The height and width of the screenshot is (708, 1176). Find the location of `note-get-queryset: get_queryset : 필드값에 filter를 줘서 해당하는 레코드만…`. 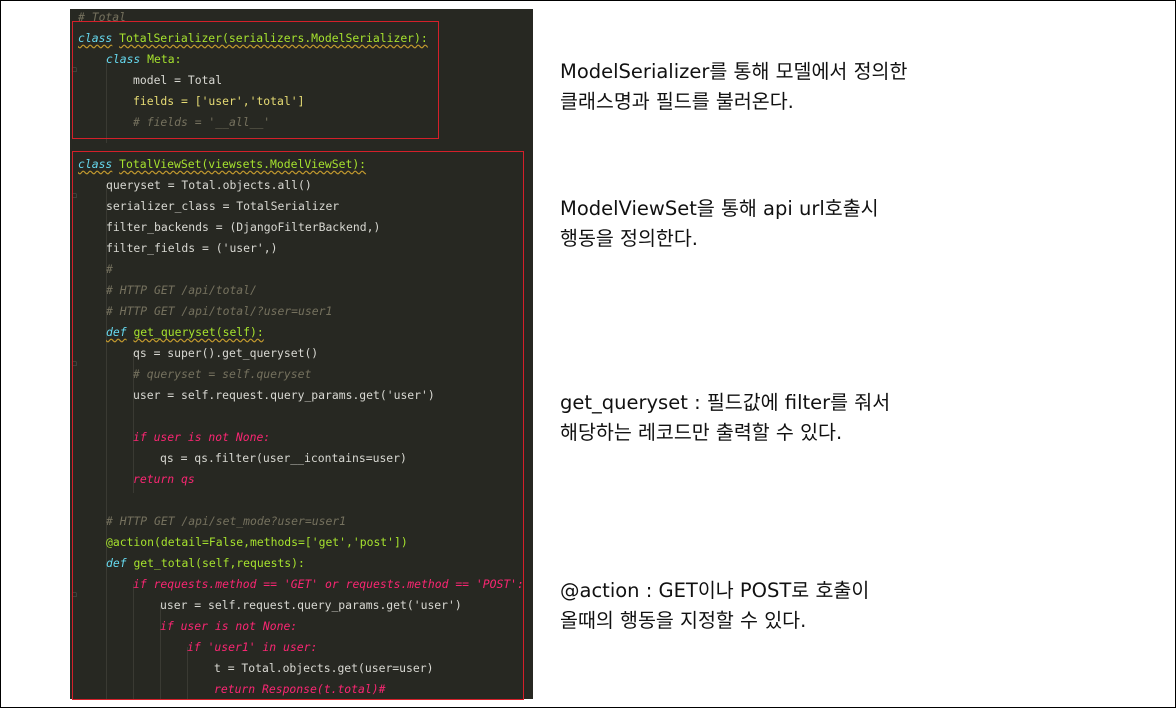

note-get-queryset: get_queryset : 필드값에 filter를 줘서 해당하는 레코드만… is located at coordinates (725, 418).